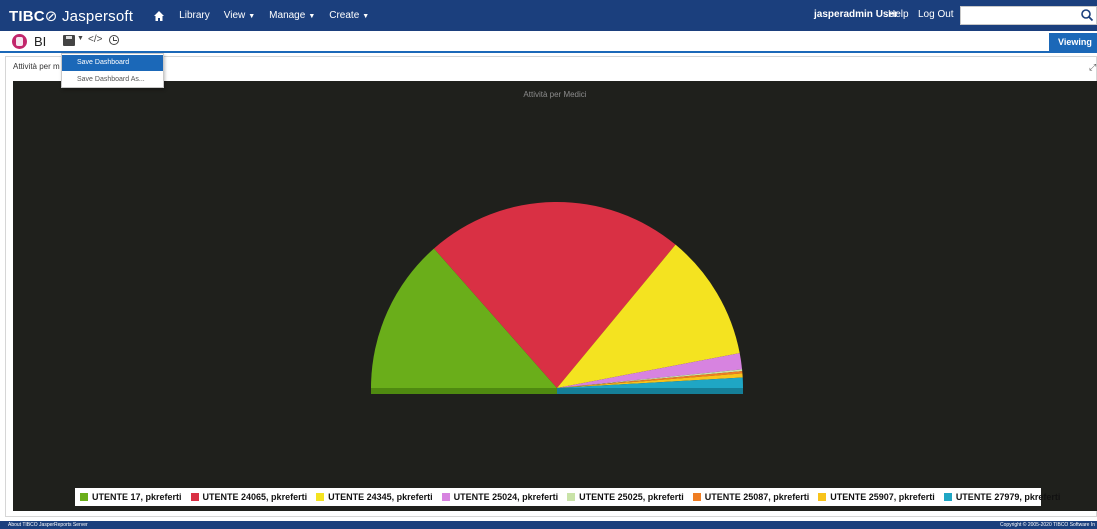 The image size is (1097, 529). I want to click on copyright-text: Copyright © 2005-2020 TIBCO Software In, so click(1047, 525).